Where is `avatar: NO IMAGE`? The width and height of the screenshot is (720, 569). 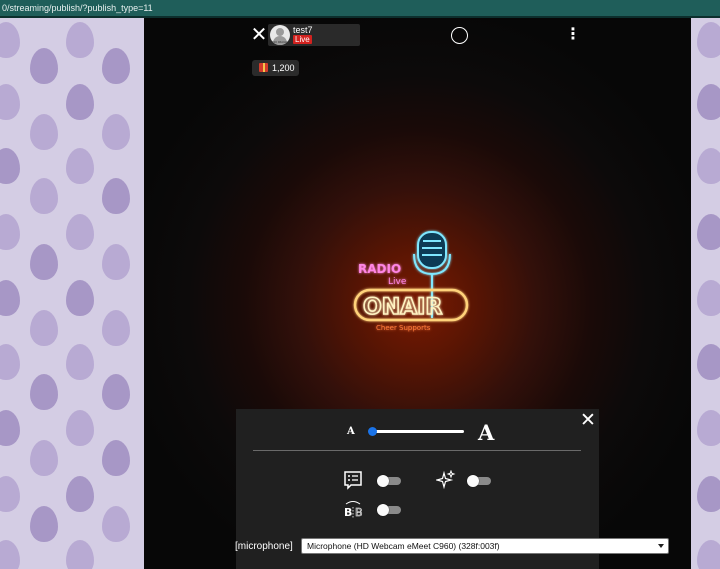 avatar: NO IMAGE is located at coordinates (280, 35).